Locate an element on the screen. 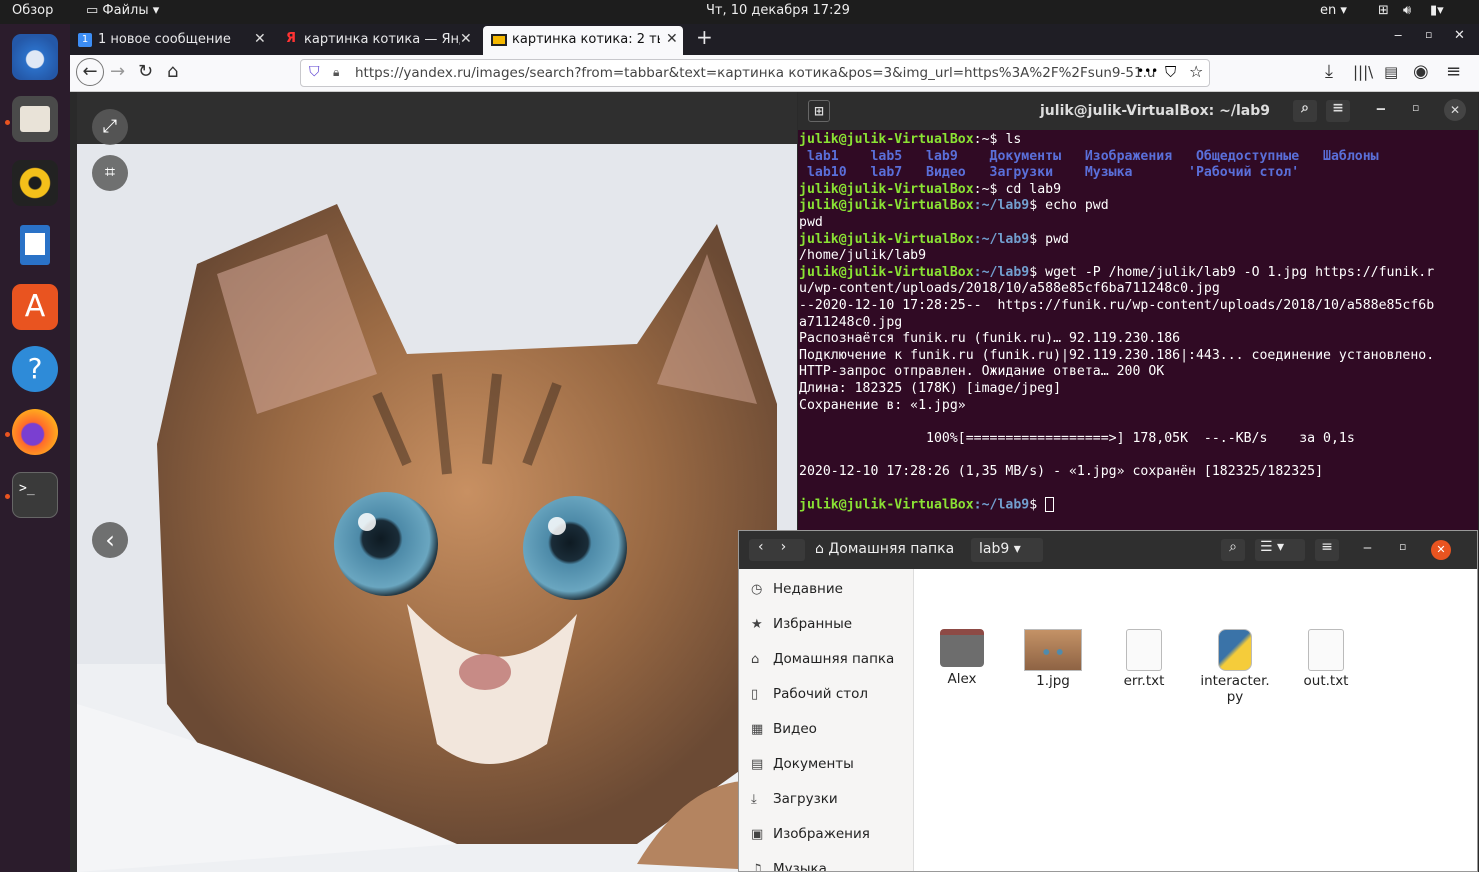  help-icon: ? is located at coordinates (35, 369).